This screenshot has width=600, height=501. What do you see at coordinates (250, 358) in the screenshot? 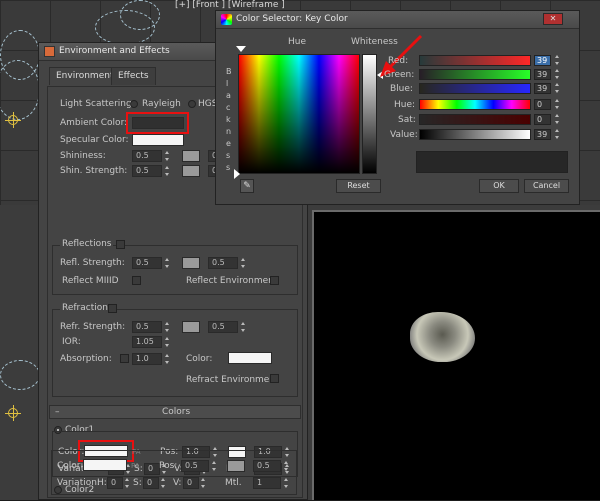
I see `refr-color-swatch` at bounding box center [250, 358].